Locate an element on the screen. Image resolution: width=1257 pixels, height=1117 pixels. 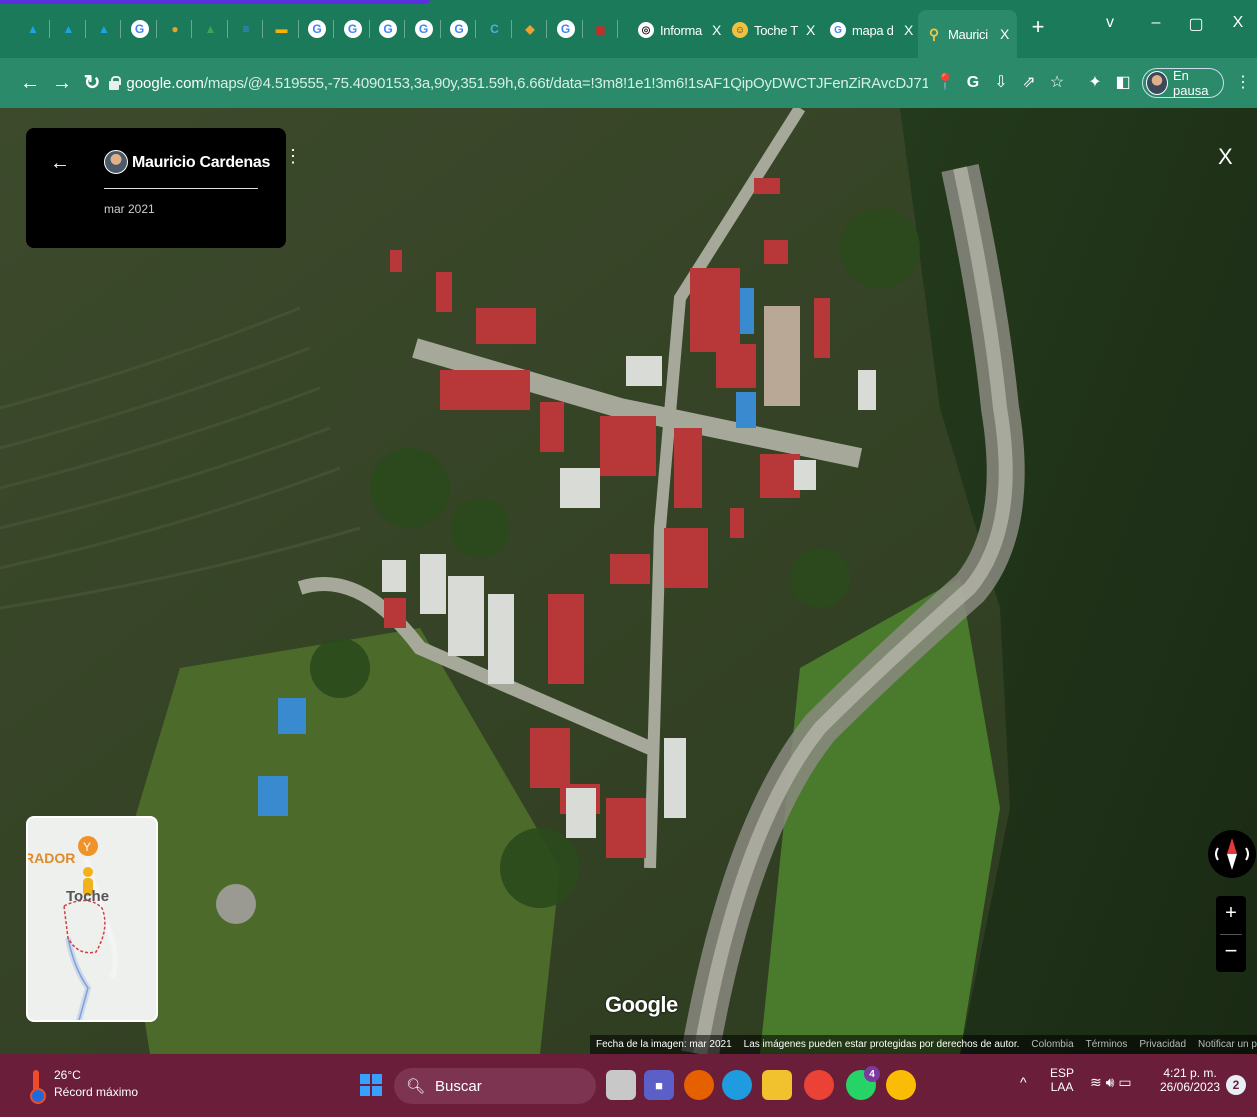
close-window-button: X is located at coordinates (1238, 23).